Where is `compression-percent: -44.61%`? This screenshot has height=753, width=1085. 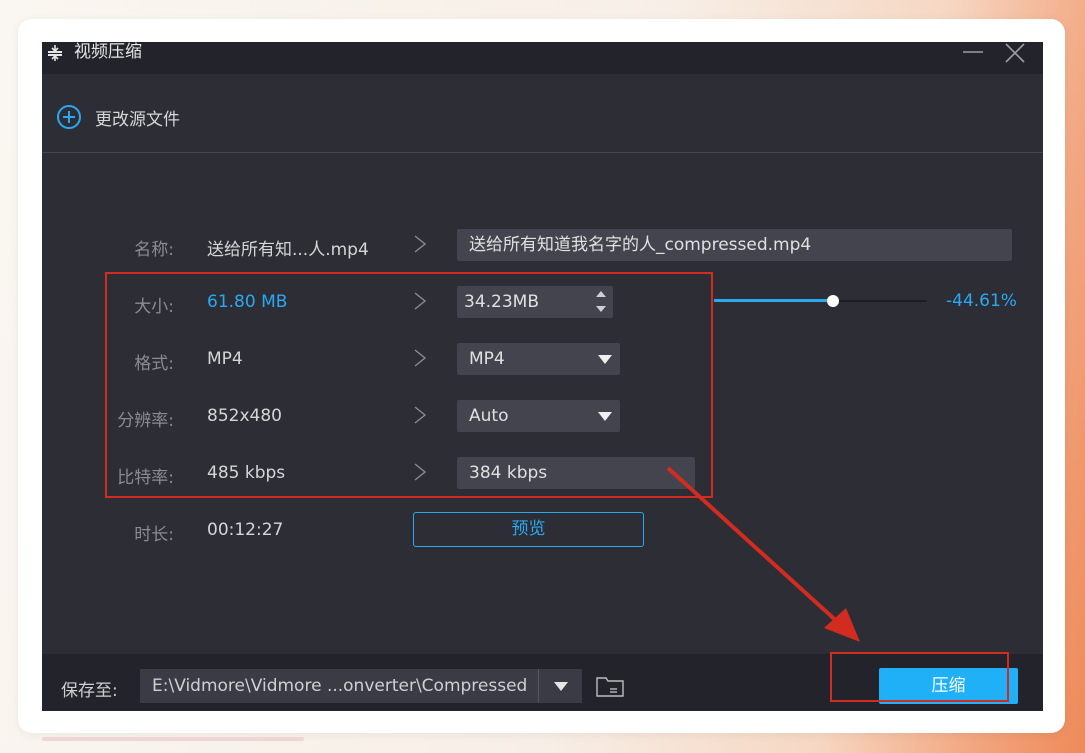 compression-percent: -44.61% is located at coordinates (981, 301).